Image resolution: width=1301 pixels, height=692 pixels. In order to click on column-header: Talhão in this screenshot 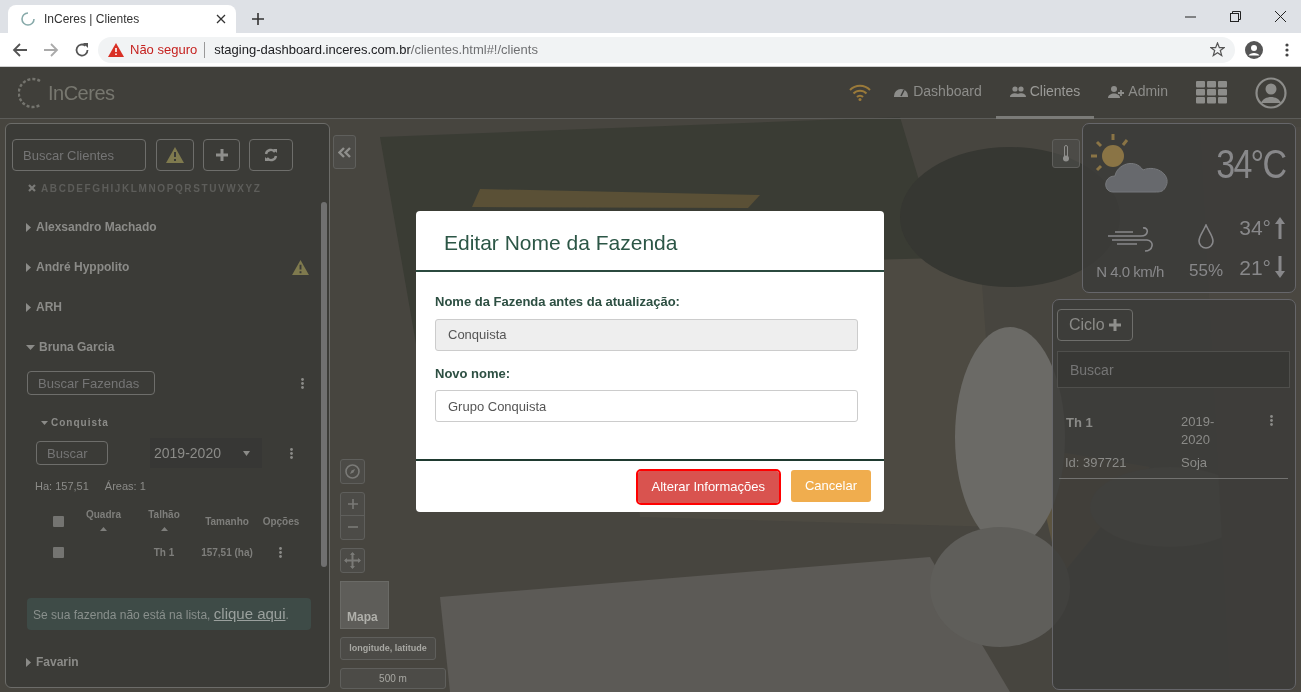, I will do `click(164, 514)`.